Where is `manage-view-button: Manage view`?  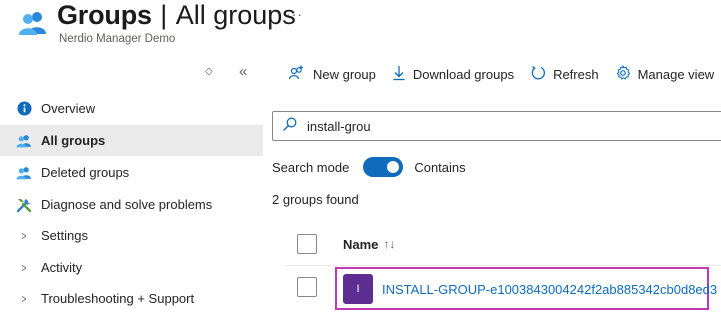 manage-view-button: Manage view is located at coordinates (665, 74).